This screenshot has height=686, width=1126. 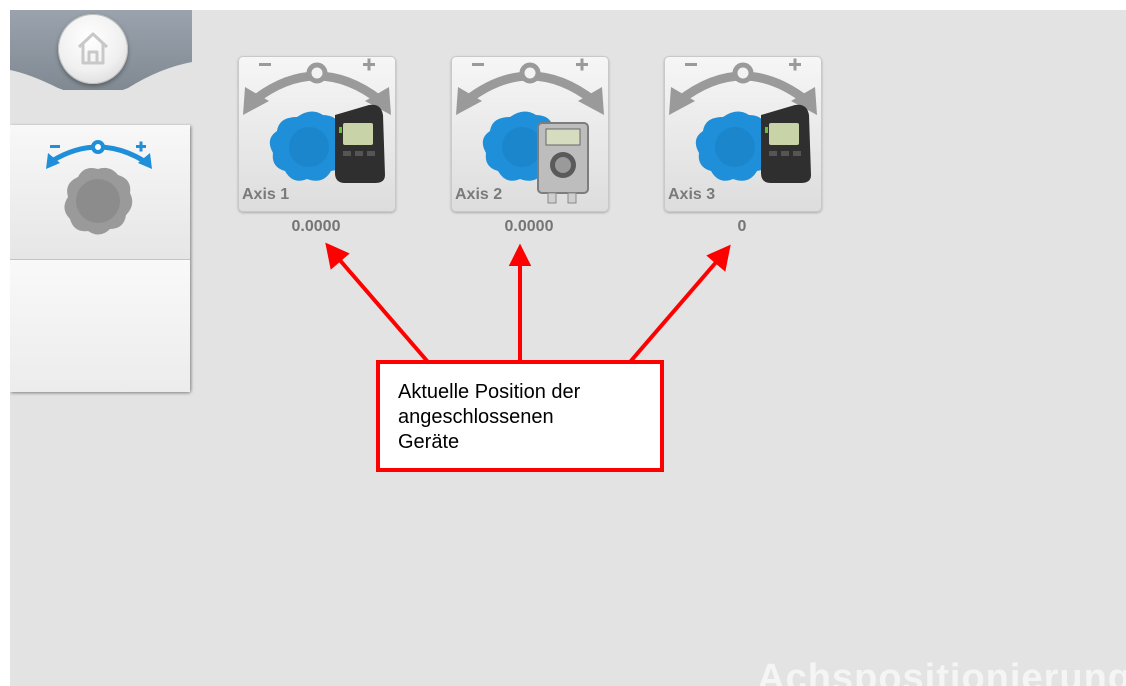 What do you see at coordinates (528, 303) in the screenshot?
I see `annotation-arrows` at bounding box center [528, 303].